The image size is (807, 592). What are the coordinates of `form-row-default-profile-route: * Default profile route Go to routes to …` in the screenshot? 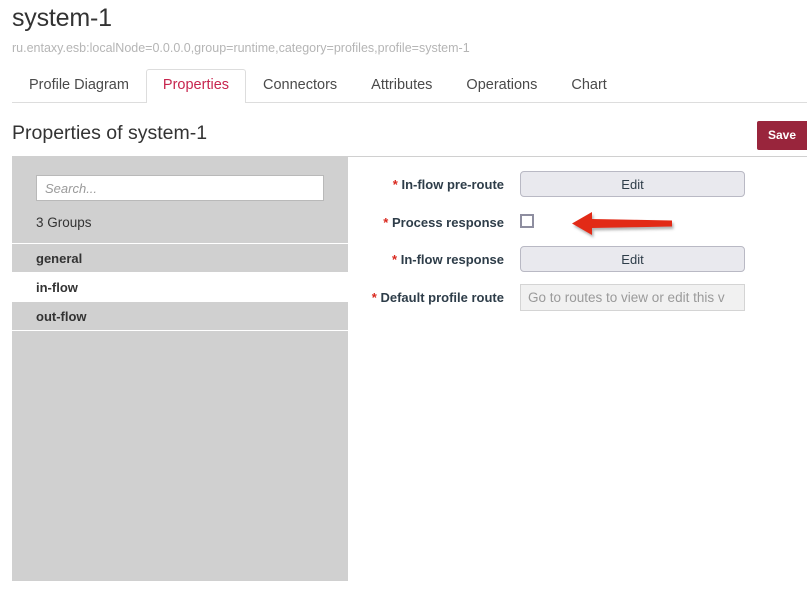 It's located at (577, 297).